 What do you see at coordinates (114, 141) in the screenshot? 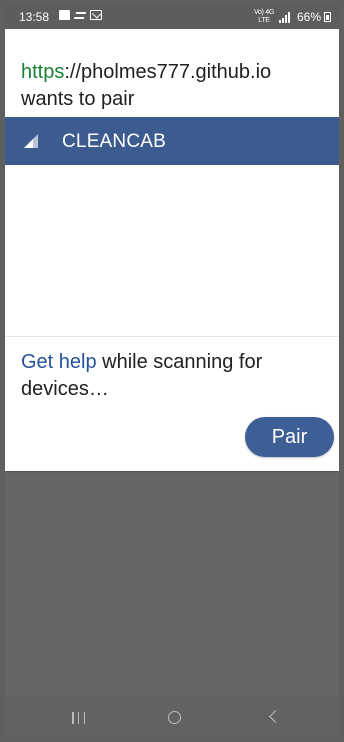
I see `device-name: CLEANCAB` at bounding box center [114, 141].